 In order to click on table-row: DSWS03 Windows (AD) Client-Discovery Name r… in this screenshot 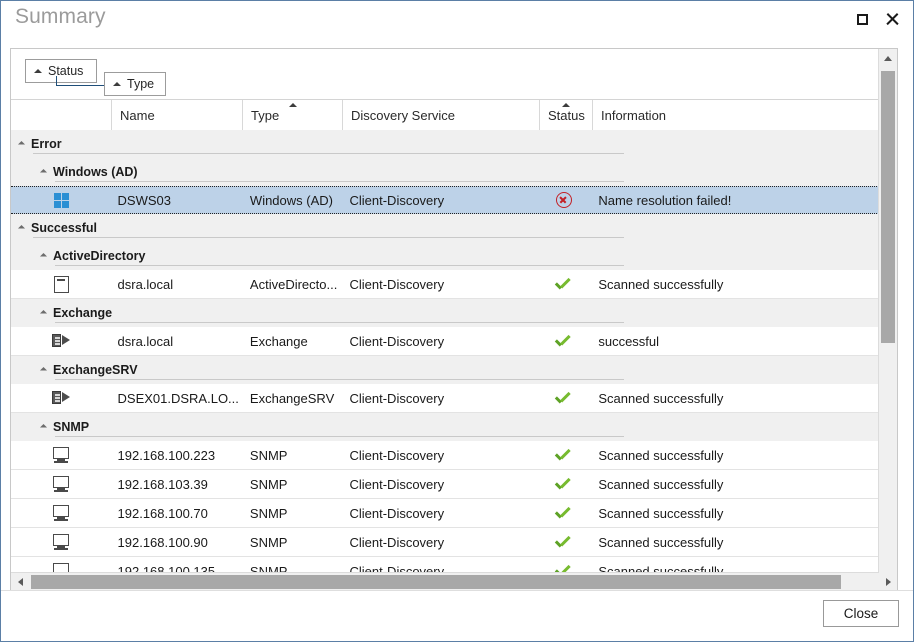, I will do `click(445, 200)`.